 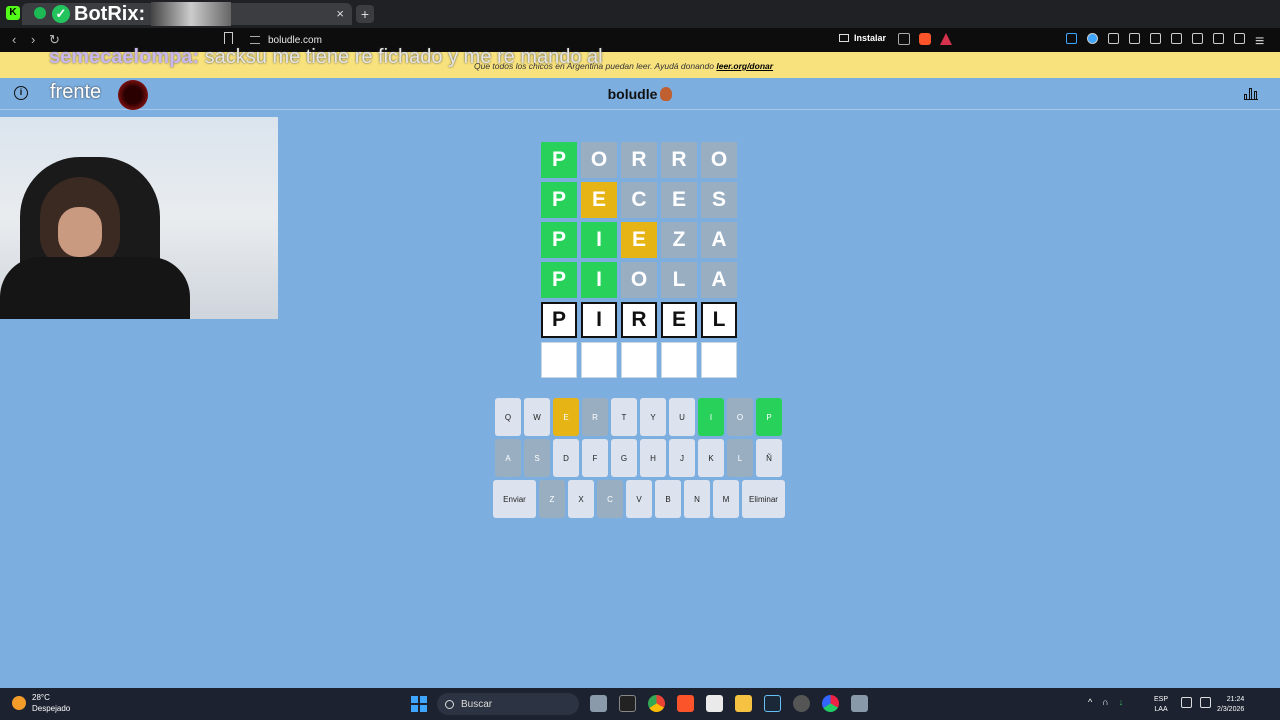 I want to click on key-g: G, so click(x=624, y=458).